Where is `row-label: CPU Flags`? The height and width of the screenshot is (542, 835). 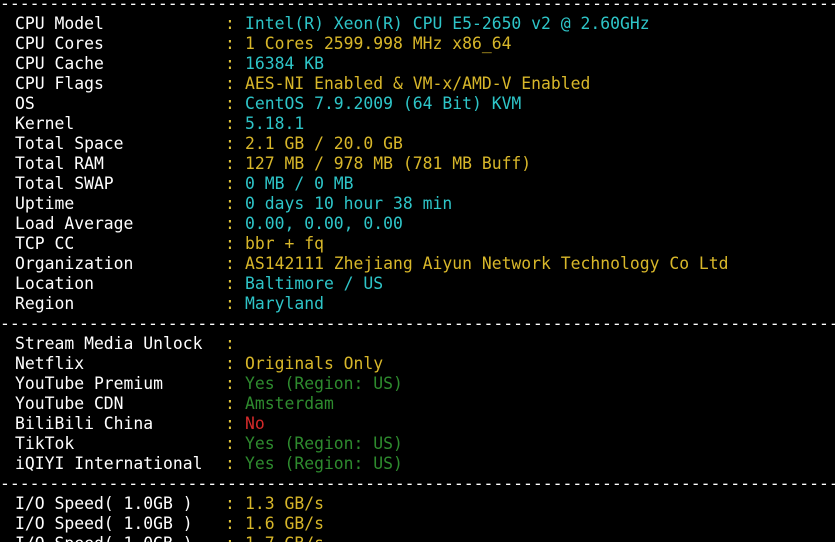 row-label: CPU Flags is located at coordinates (59, 83).